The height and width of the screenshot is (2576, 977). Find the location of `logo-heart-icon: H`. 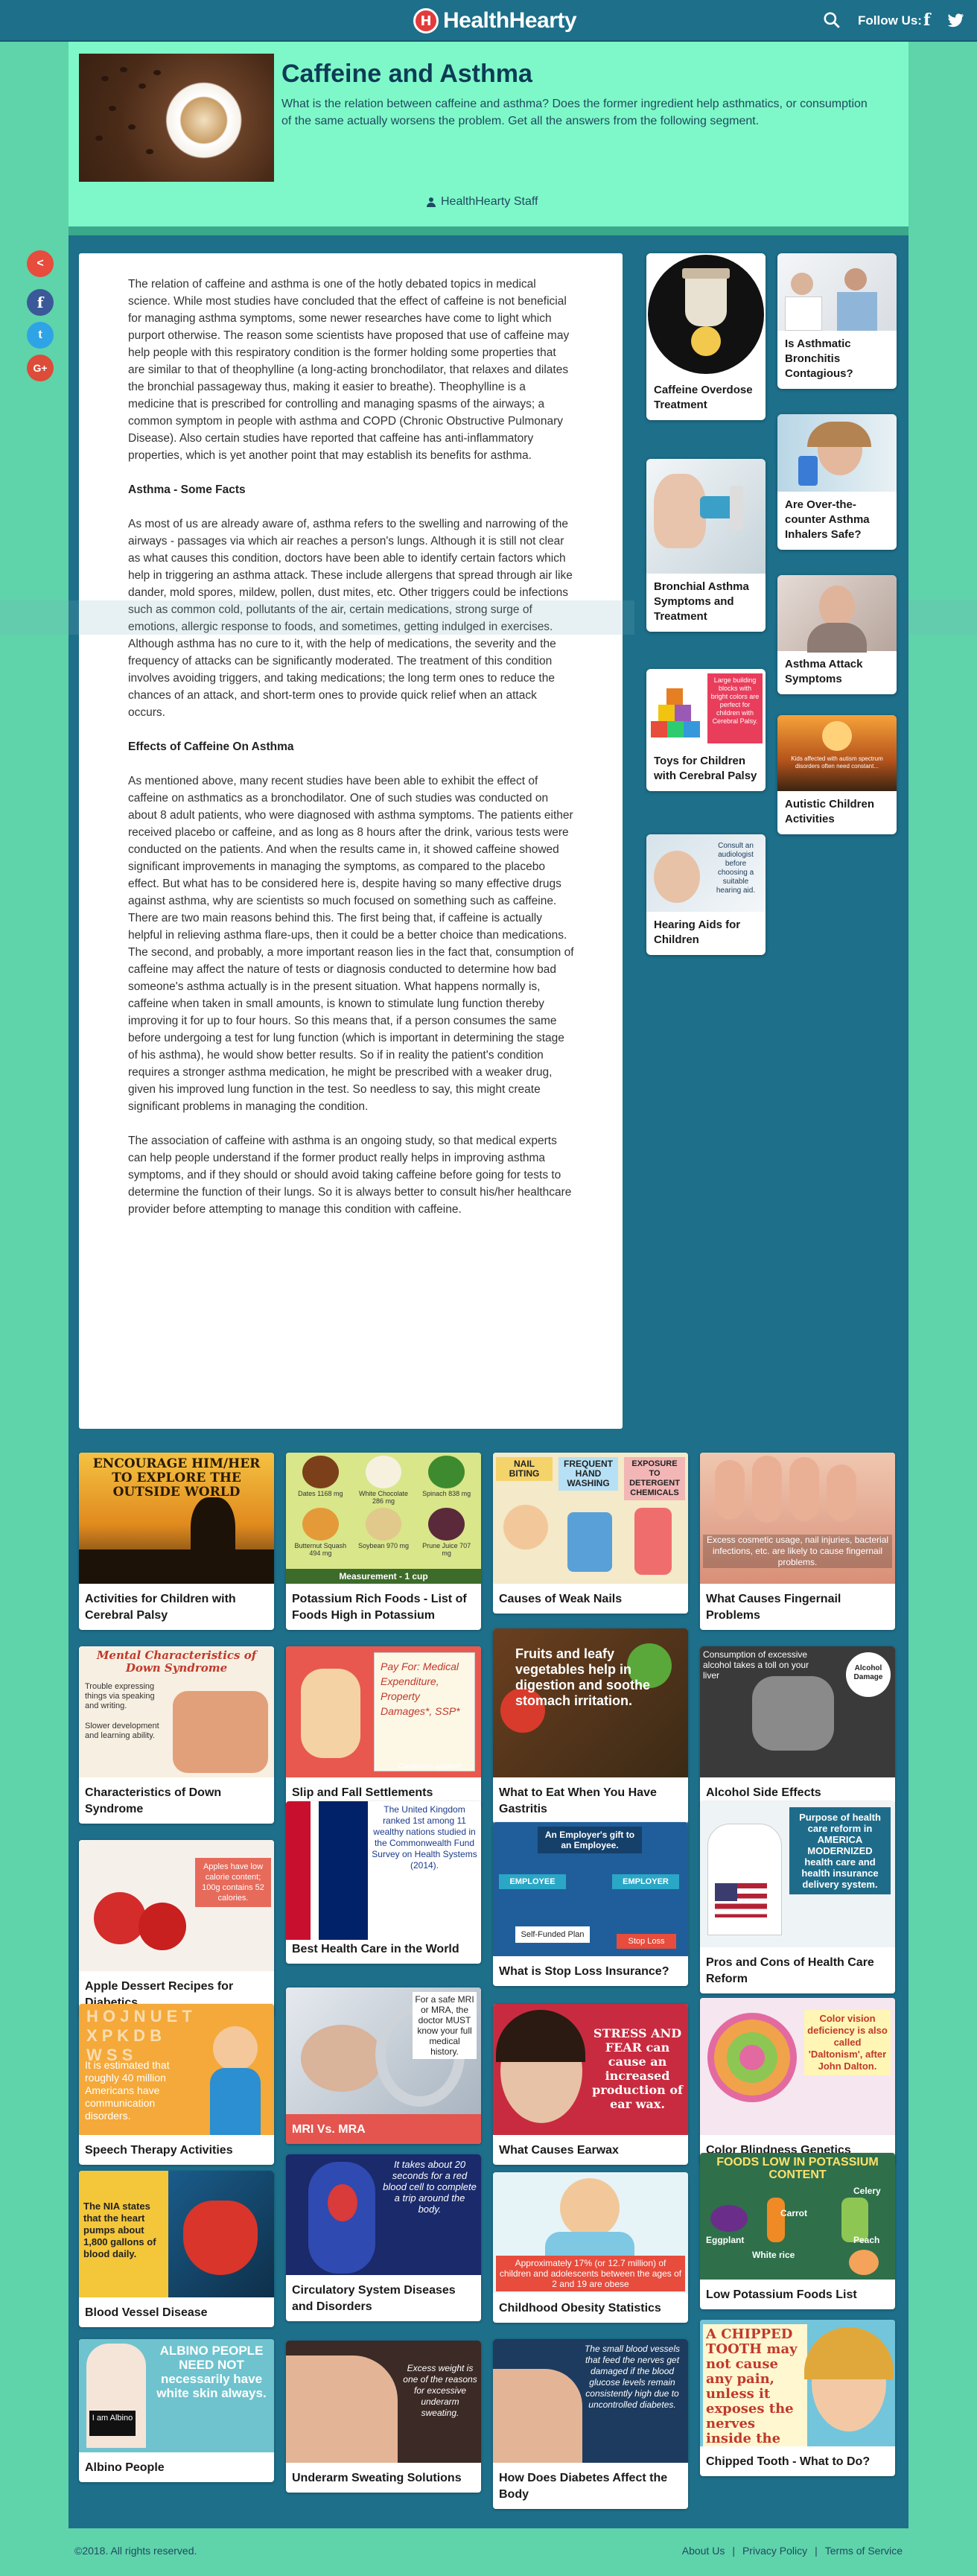

logo-heart-icon: H is located at coordinates (426, 21).